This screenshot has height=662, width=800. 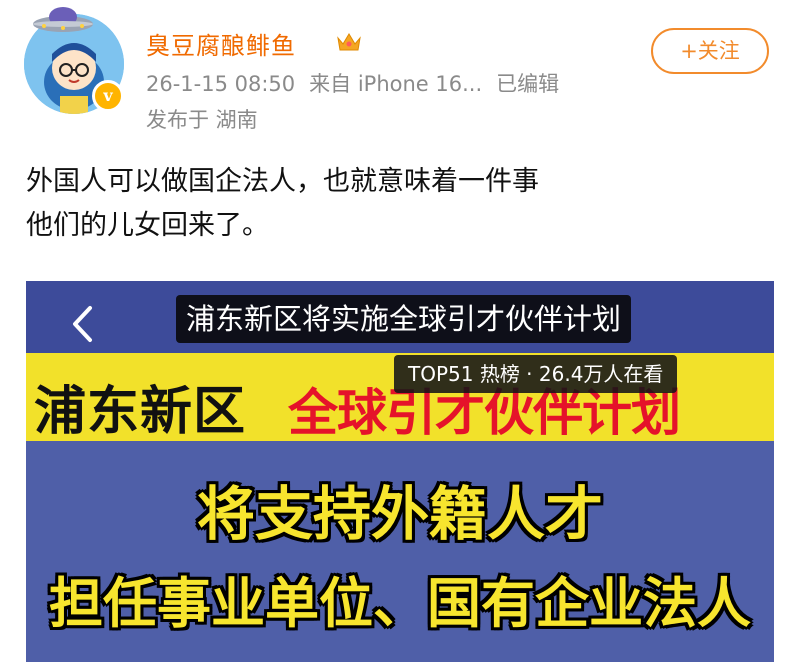 I want to click on username: 臭豆腐酿鲱鱼, so click(x=221, y=43).